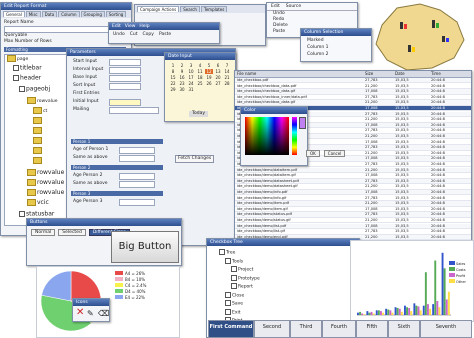 This screenshot has width=474, height=338. I want to click on tree-item: Prototype, so click(245, 279).